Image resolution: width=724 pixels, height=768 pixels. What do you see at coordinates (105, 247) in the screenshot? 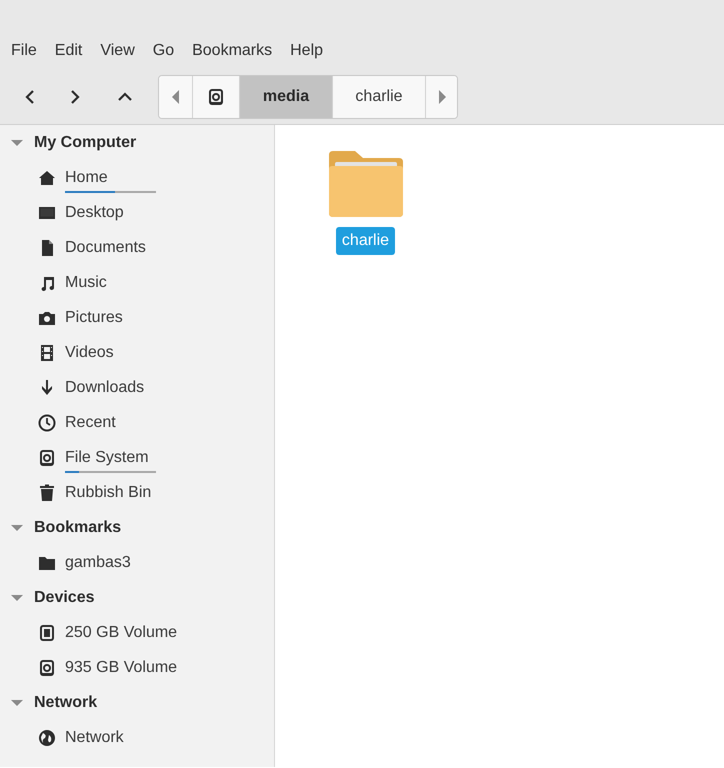
I see `sidebar-item: Documents` at bounding box center [105, 247].